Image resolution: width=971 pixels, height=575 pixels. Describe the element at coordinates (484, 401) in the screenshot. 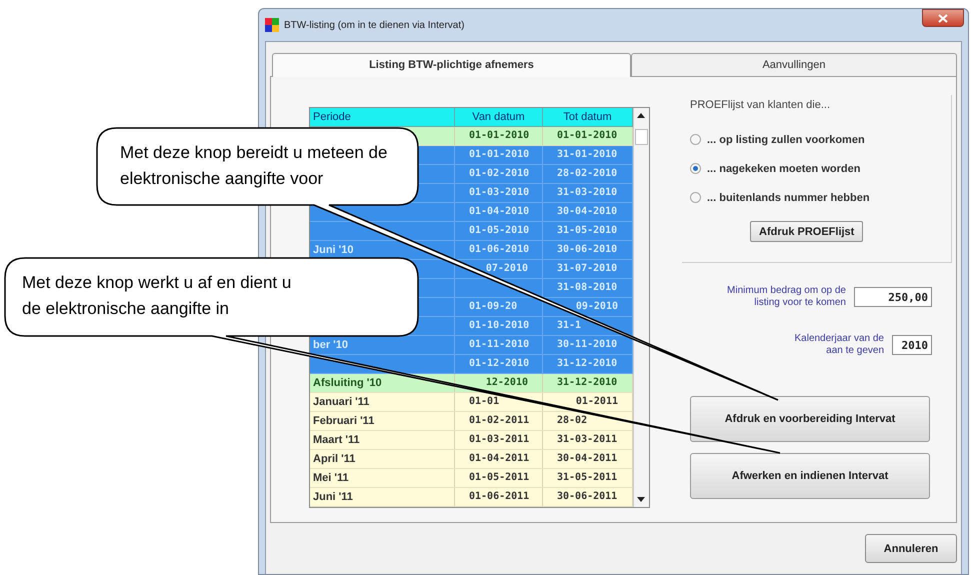

I see `table-cell-text: 01-01` at that location.